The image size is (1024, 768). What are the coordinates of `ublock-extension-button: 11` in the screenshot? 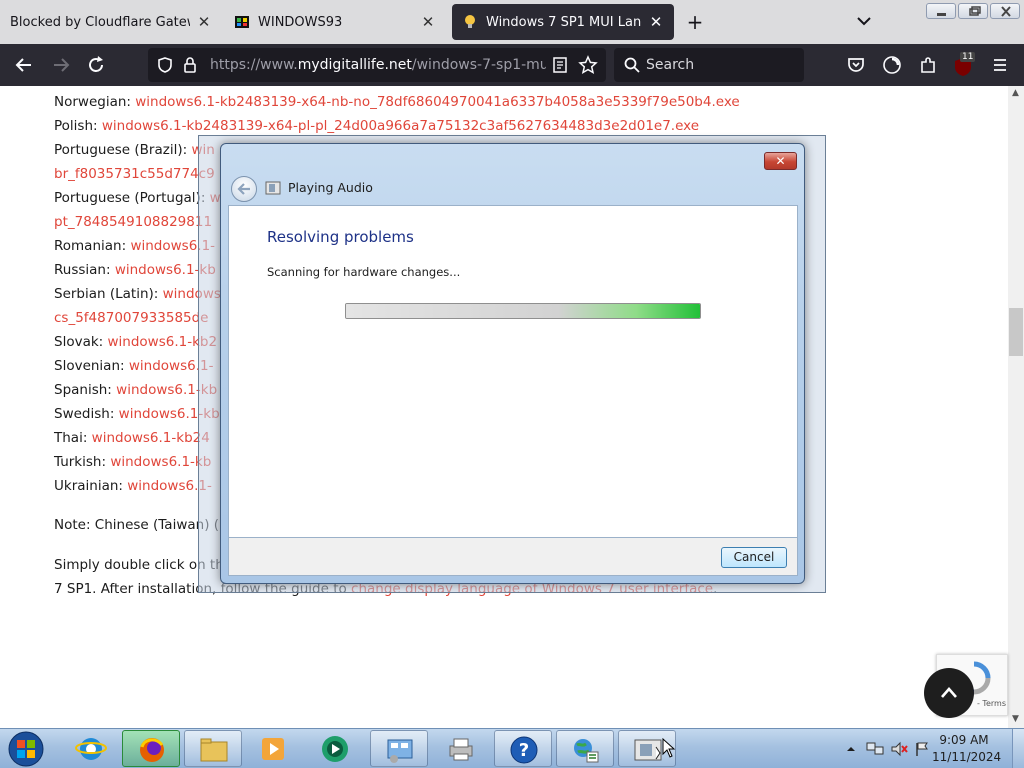 It's located at (964, 65).